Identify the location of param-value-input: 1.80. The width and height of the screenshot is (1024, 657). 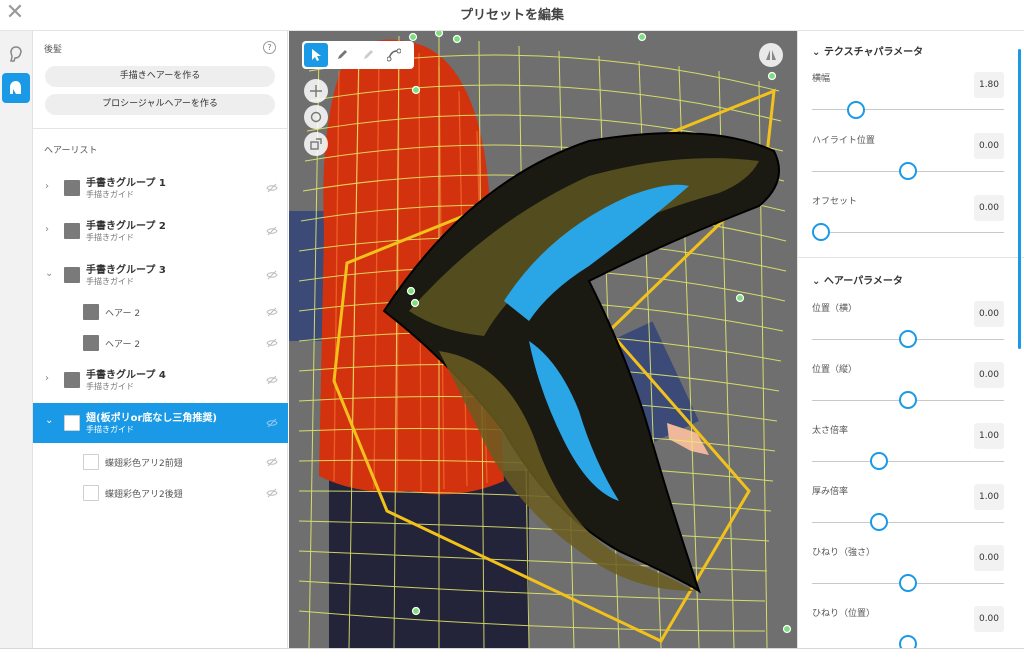
(989, 85).